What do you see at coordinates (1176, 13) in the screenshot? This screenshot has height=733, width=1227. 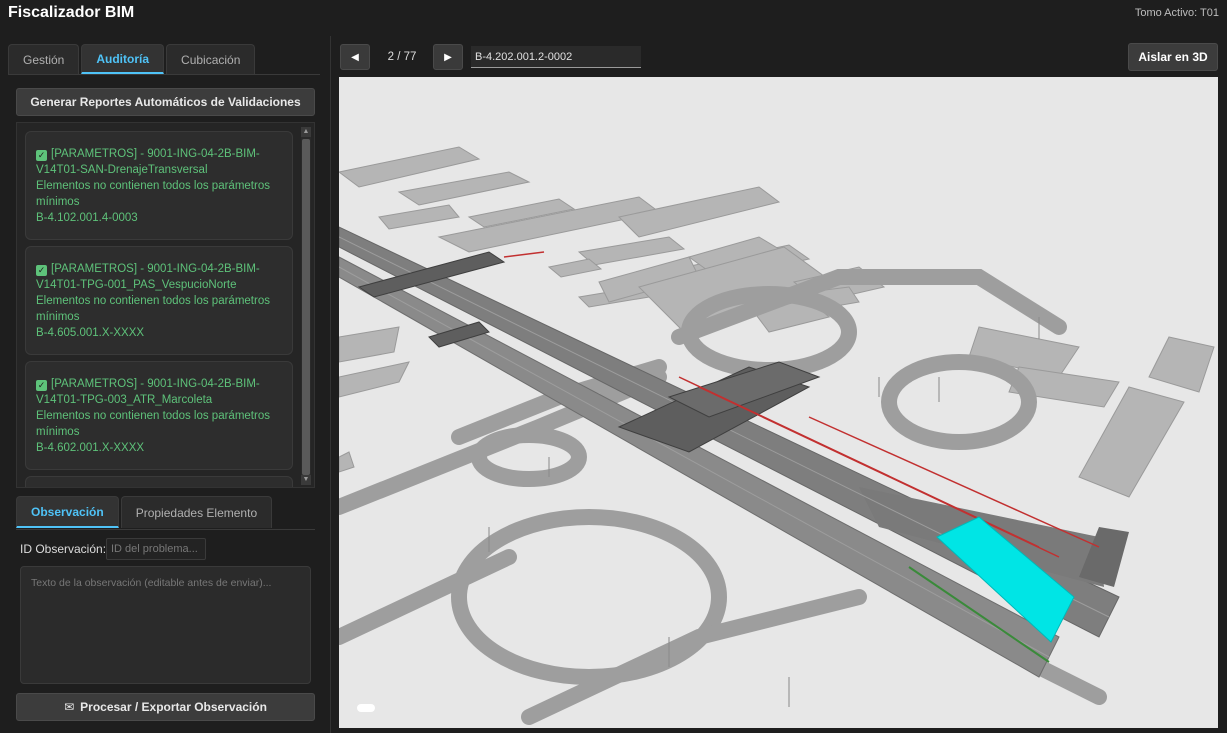 I see `active-tomo-label: Tomo Activo: T01` at bounding box center [1176, 13].